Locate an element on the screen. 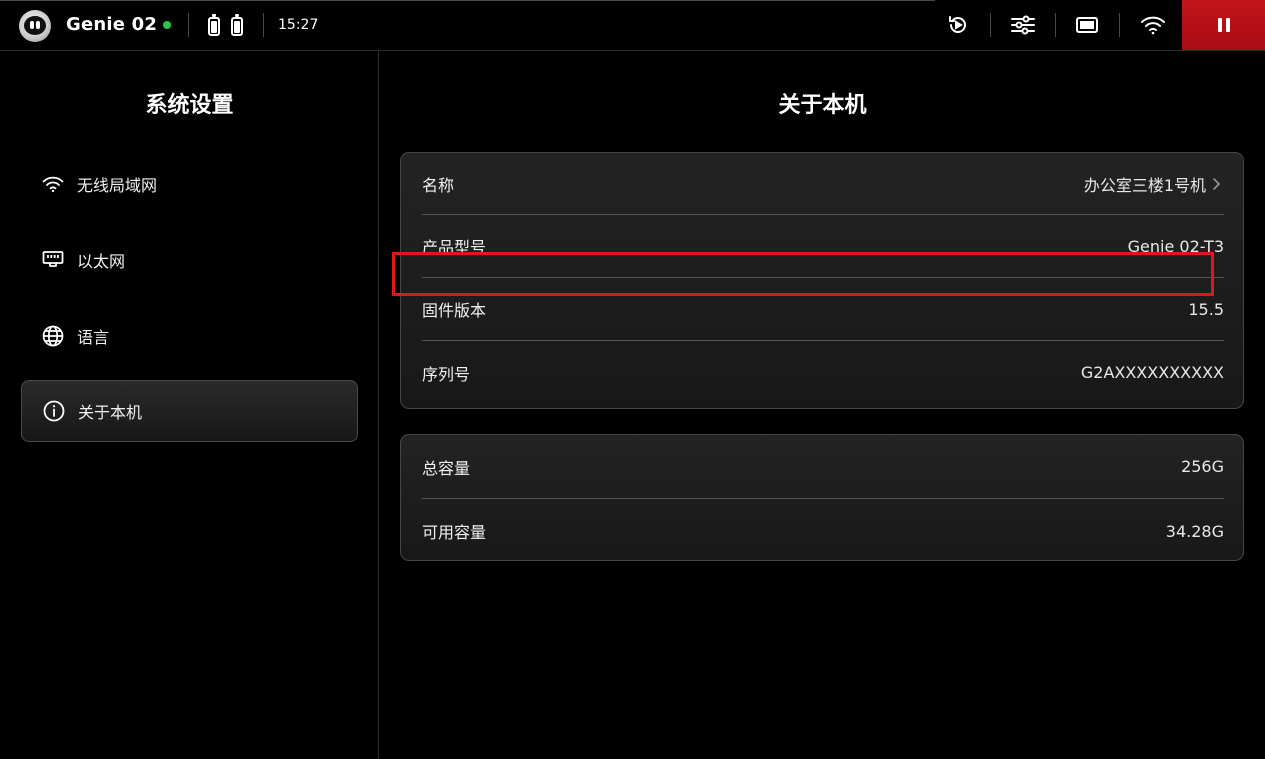  info-row-firmware: 固件版本 15.5 is located at coordinates (823, 309).